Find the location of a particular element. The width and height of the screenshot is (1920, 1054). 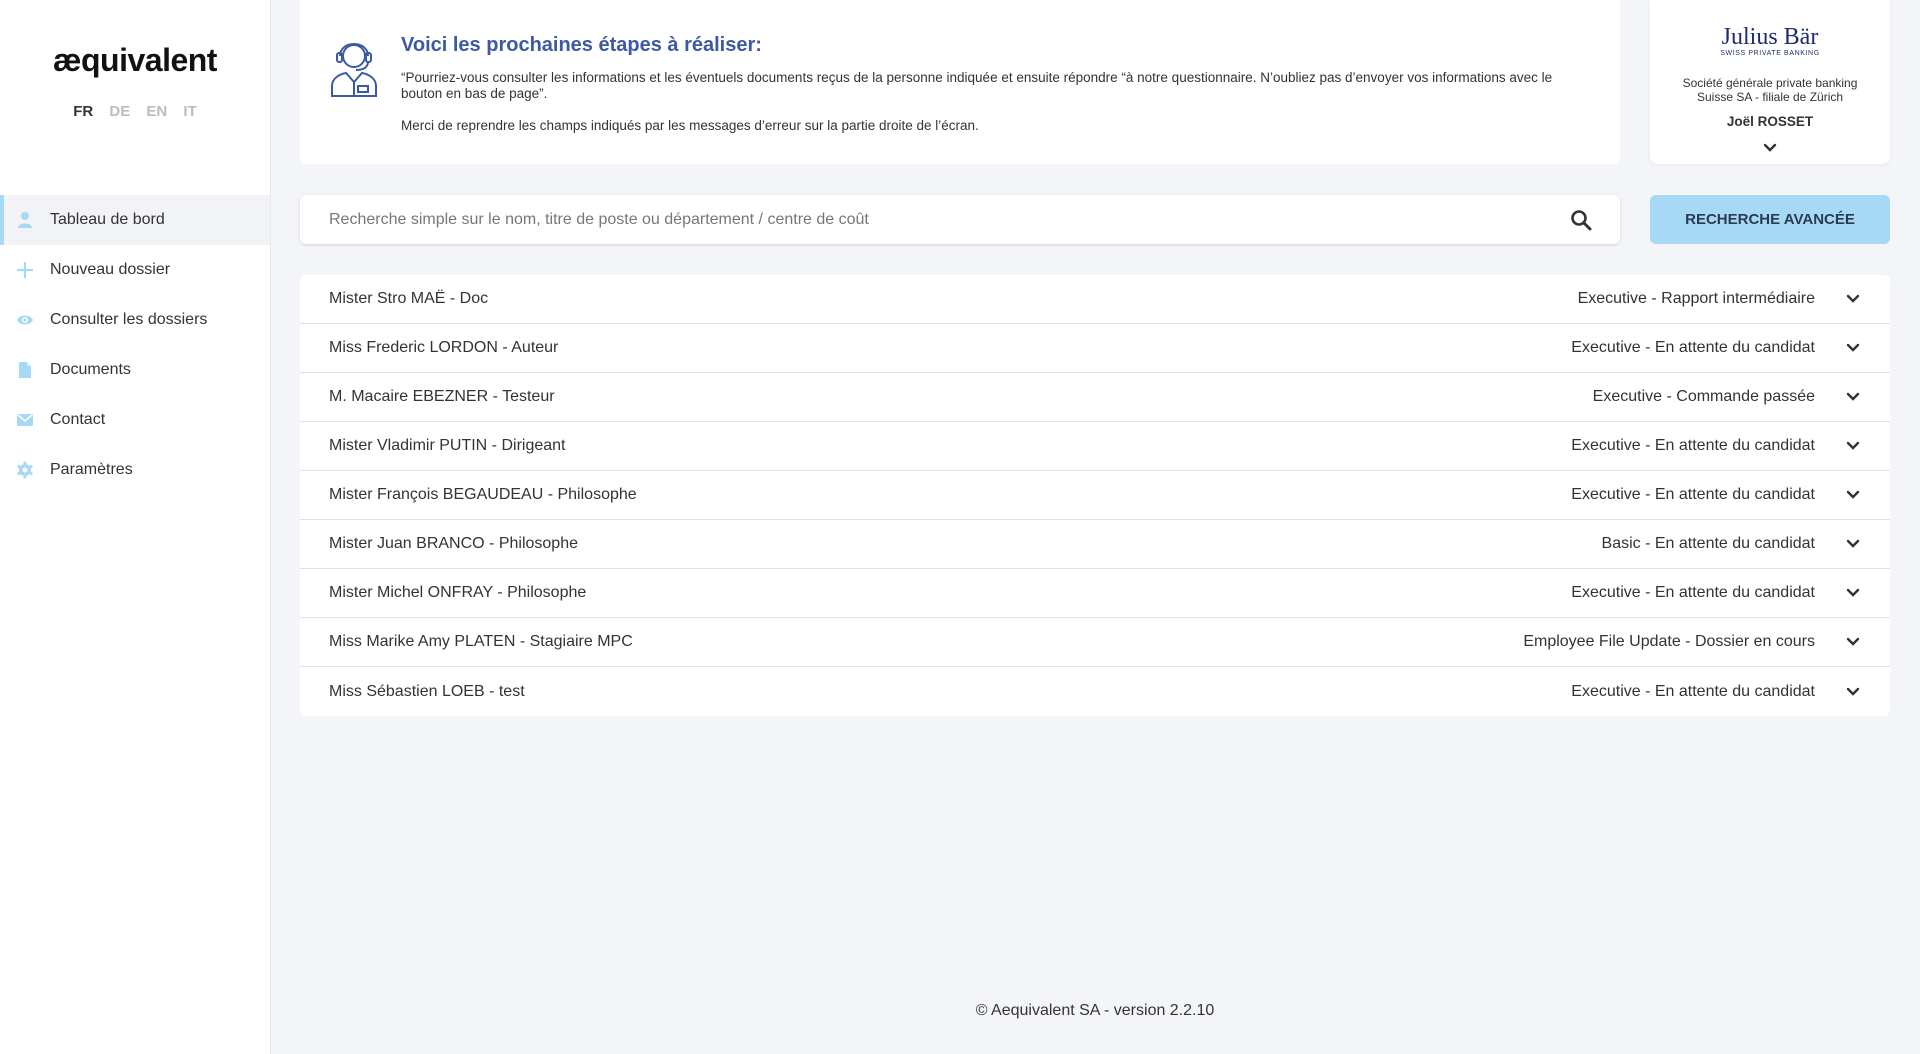

lang-de: DE is located at coordinates (119, 111).